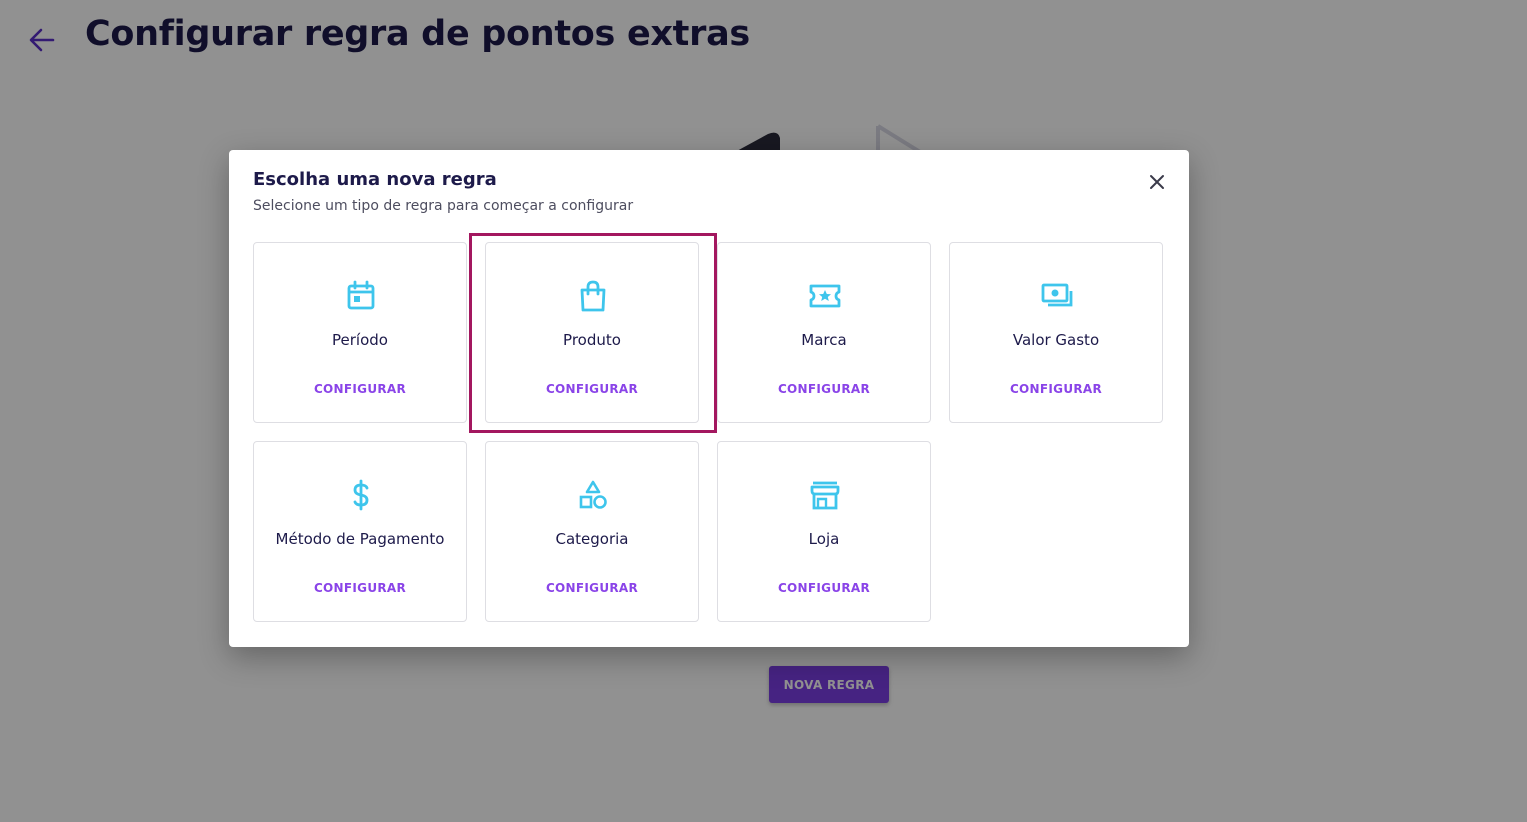 This screenshot has width=1527, height=822. I want to click on calendar-icon, so click(361, 296).